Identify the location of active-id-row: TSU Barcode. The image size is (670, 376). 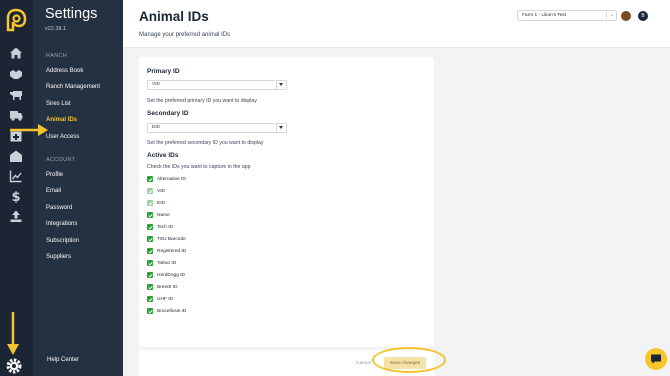
(166, 239).